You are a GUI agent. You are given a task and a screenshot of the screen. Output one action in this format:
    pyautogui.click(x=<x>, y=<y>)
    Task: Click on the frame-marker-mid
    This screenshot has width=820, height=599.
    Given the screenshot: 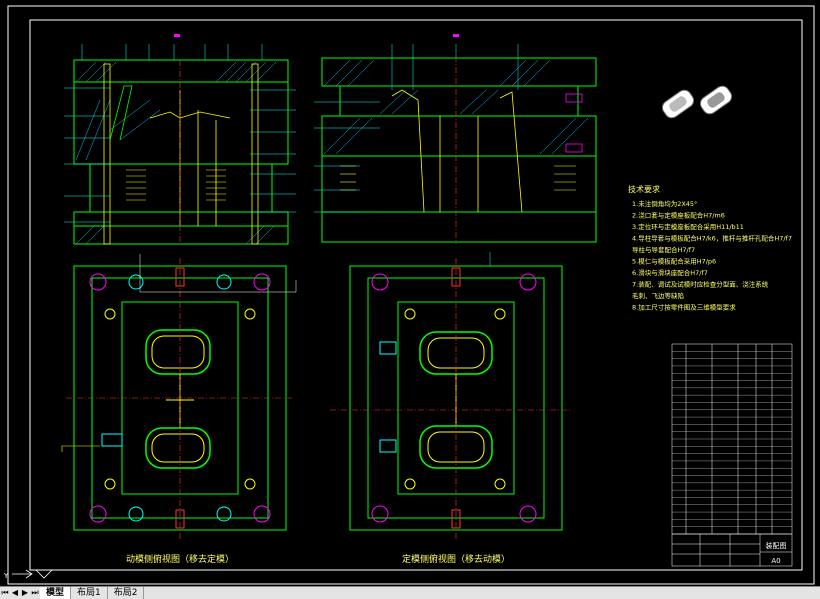 What is the action you would take?
    pyautogui.click(x=456, y=35)
    